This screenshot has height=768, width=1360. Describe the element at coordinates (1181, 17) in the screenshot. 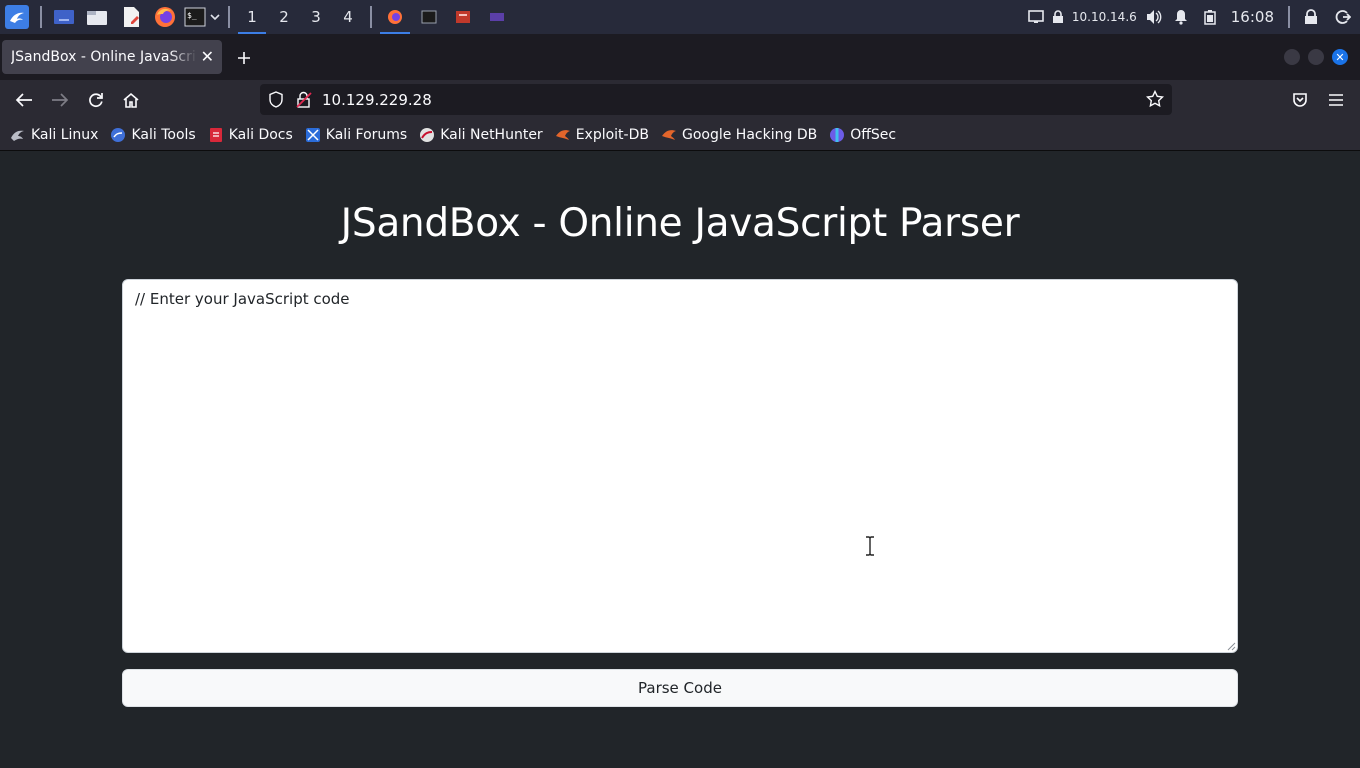

I see `notifications-bell-icon` at that location.